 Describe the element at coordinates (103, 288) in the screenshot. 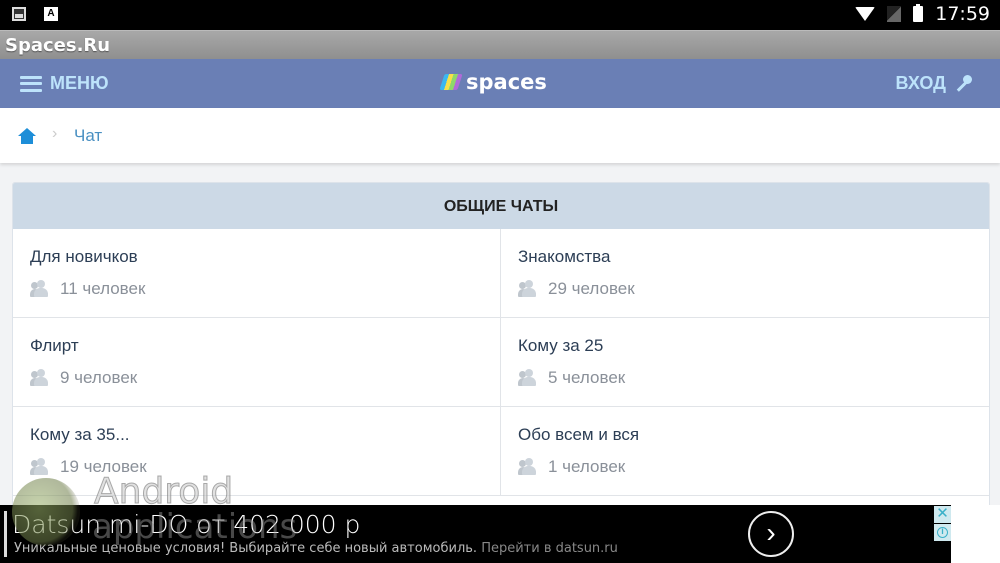

I see `chat-member-count: 11 человек` at that location.